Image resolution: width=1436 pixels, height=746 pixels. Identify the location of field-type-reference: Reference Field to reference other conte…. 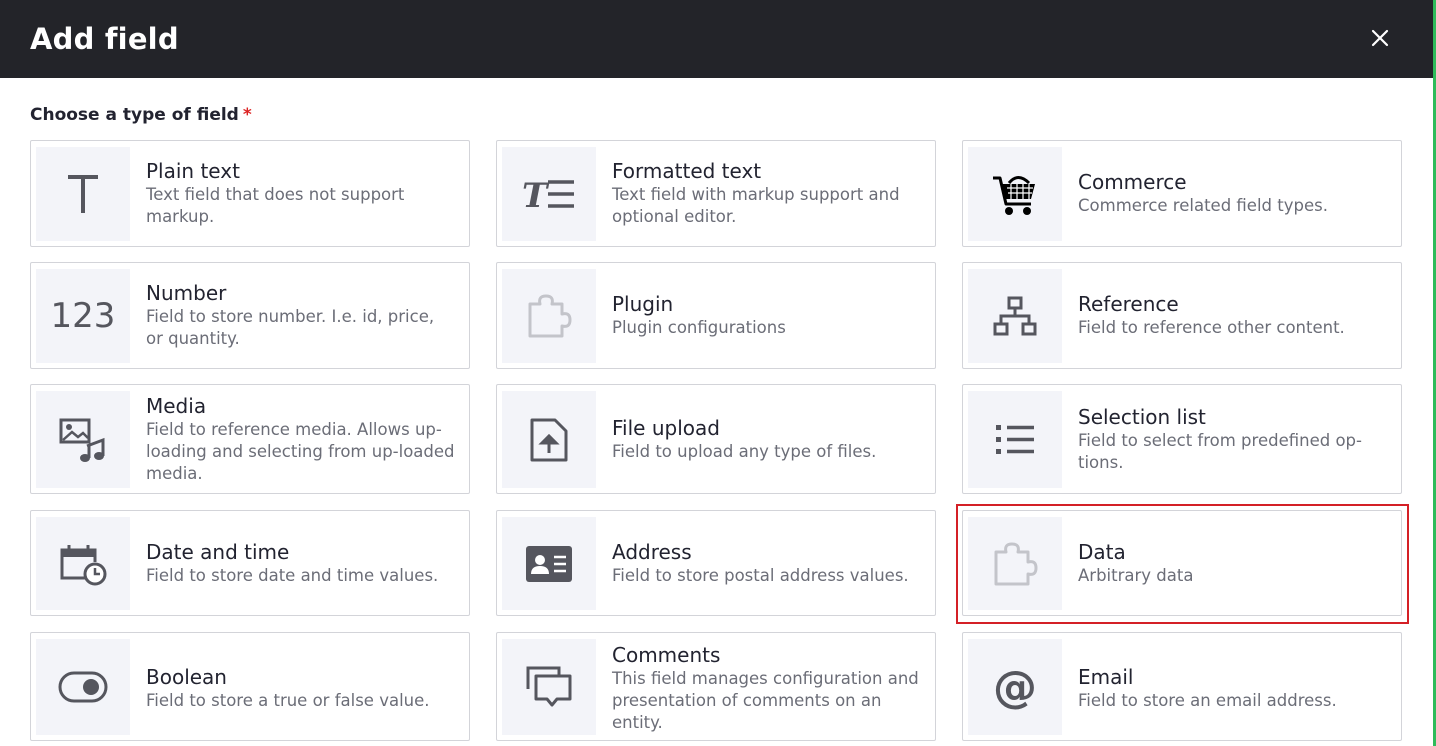
(1182, 315).